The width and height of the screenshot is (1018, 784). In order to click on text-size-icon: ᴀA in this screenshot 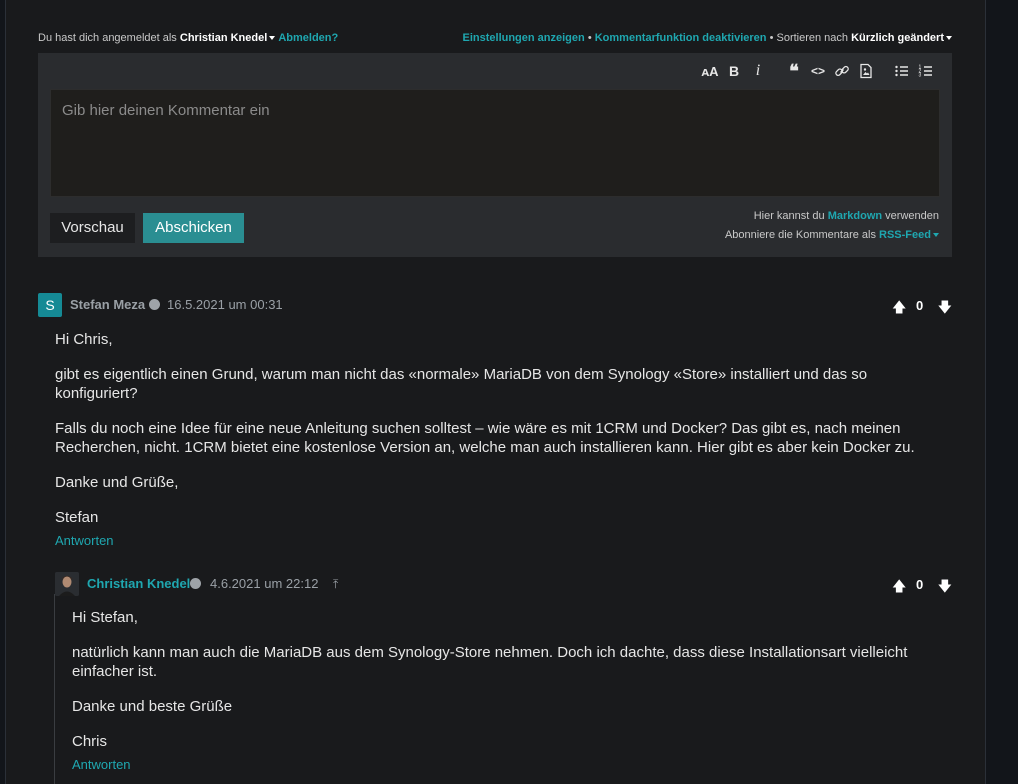, I will do `click(710, 71)`.